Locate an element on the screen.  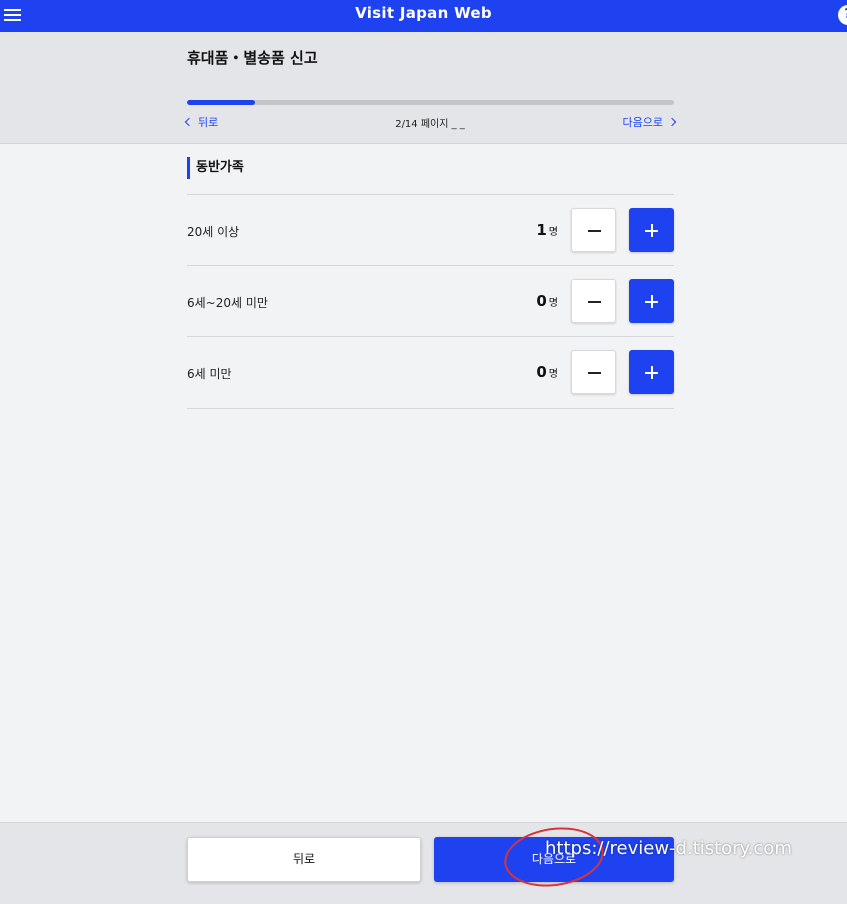
companion-row-adult: 20세 이상 1명 is located at coordinates (430, 230).